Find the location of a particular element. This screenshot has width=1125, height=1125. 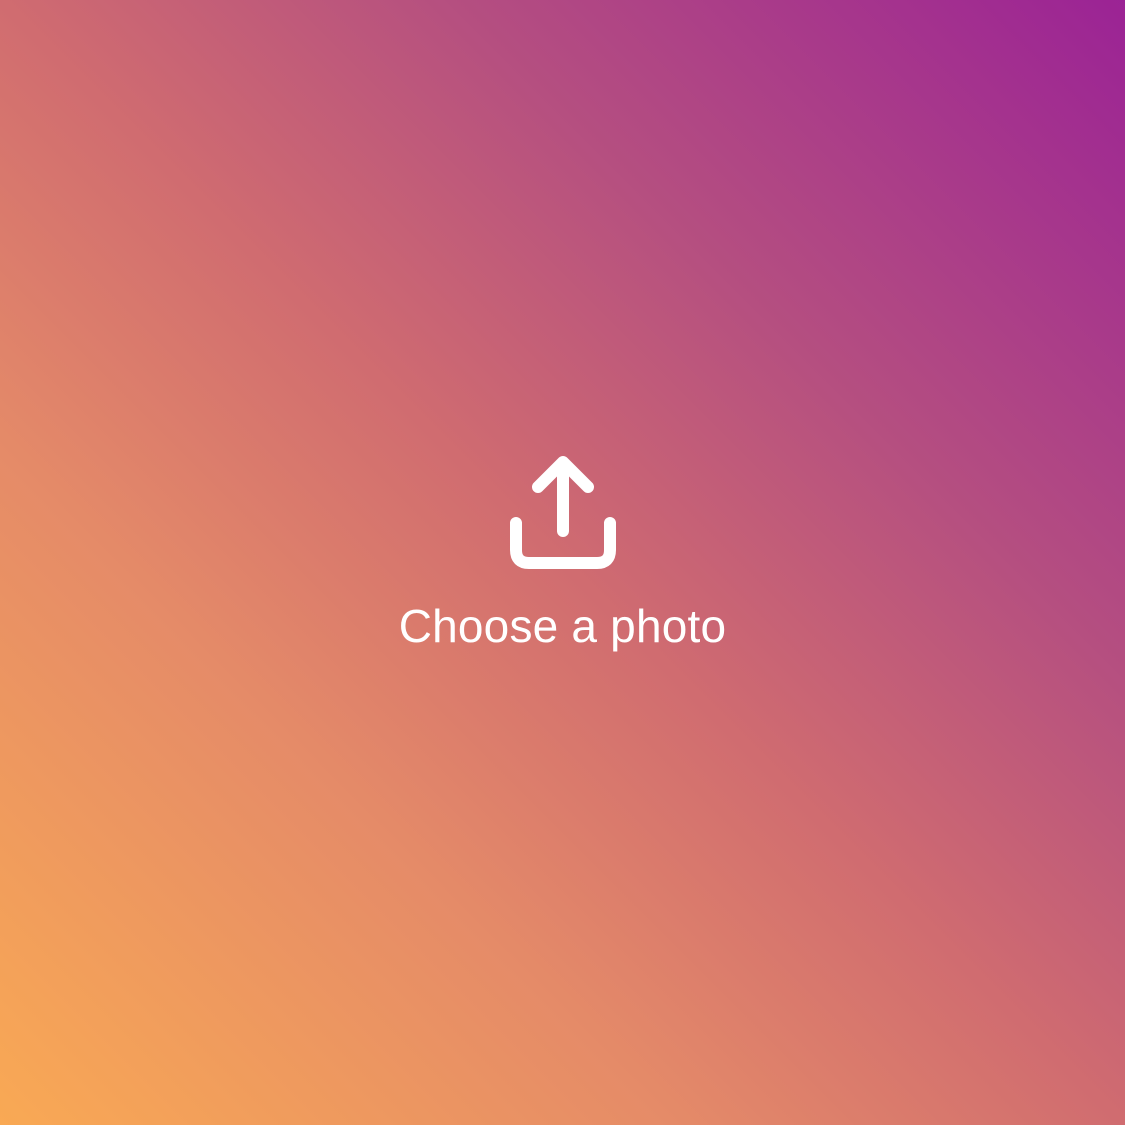

upload-icon is located at coordinates (563, 515).